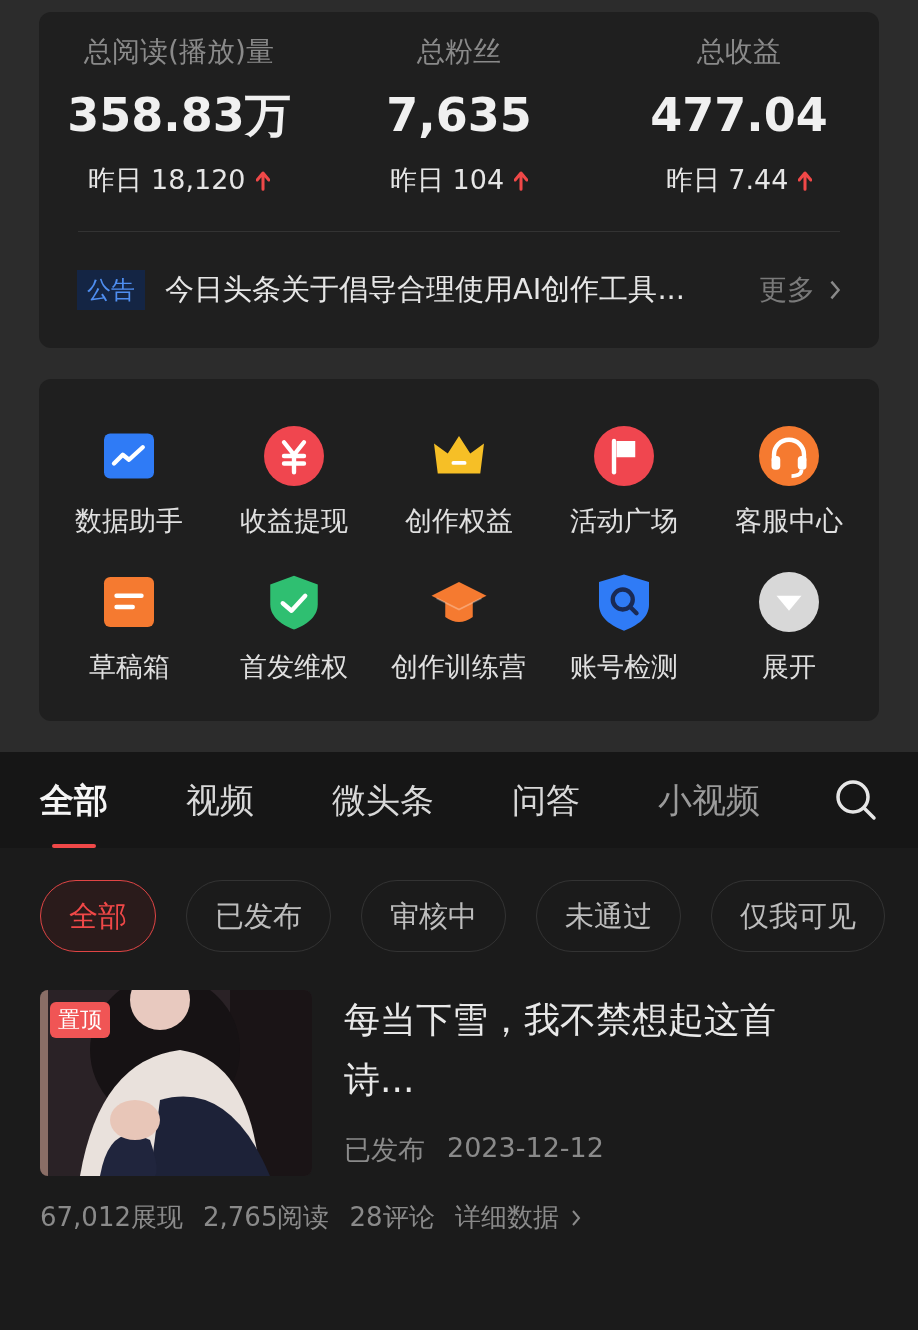 The width and height of the screenshot is (918, 1330). What do you see at coordinates (294, 628) in the screenshot?
I see `tool-button: 首发维权` at bounding box center [294, 628].